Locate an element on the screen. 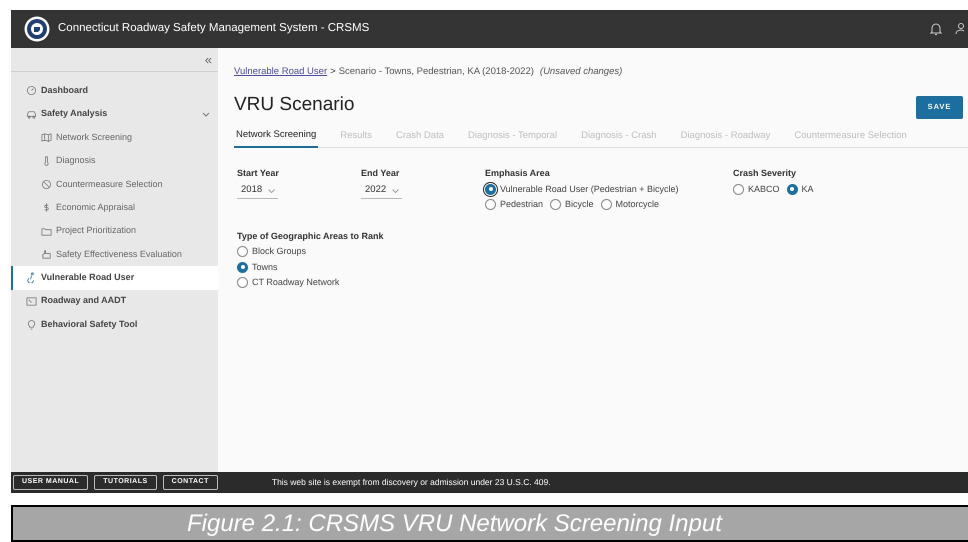 This screenshot has height=542, width=968. field-label: Start Year is located at coordinates (258, 173).